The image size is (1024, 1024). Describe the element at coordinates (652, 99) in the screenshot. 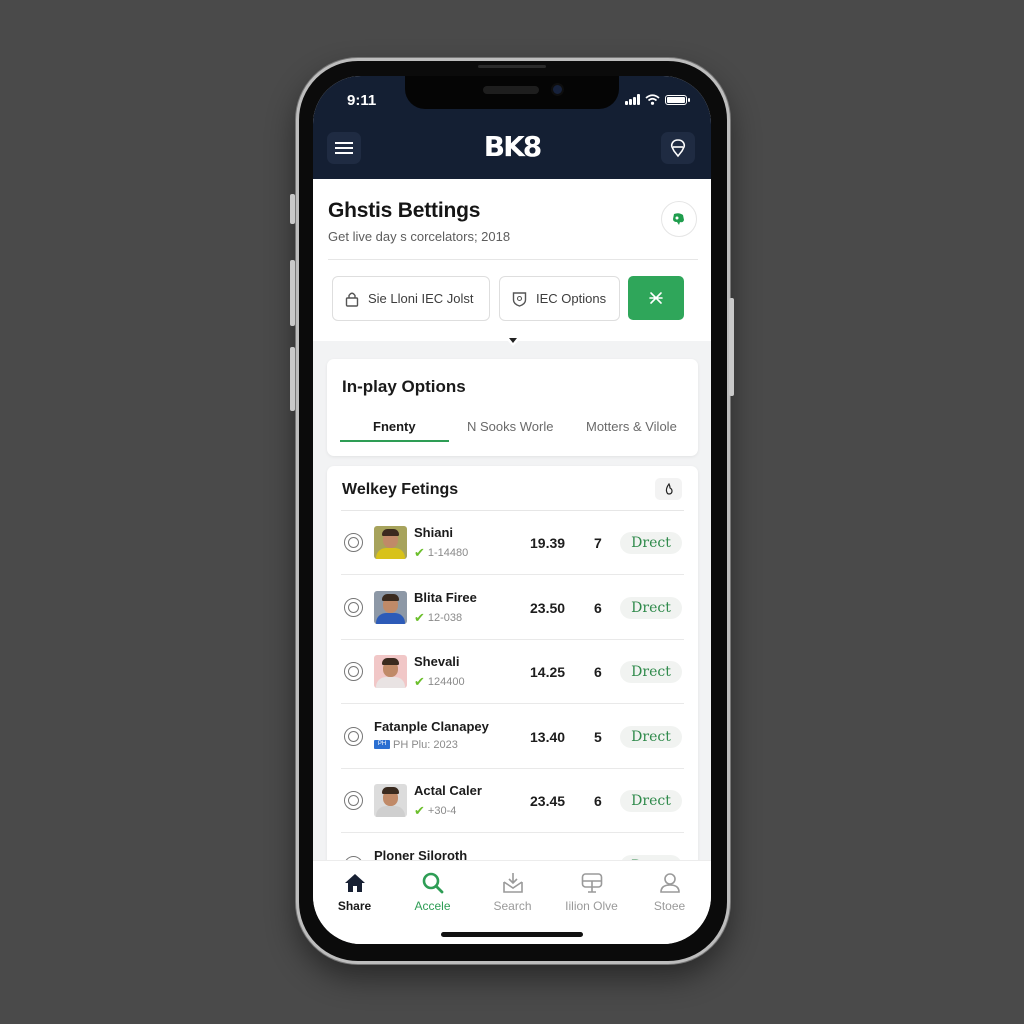

I see `wifi-icon` at that location.